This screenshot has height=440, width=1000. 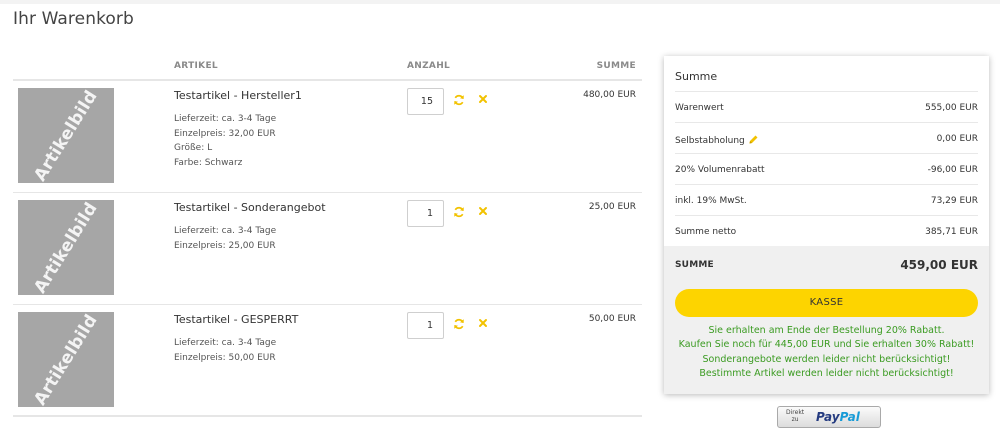 What do you see at coordinates (795, 416) in the screenshot?
I see `paypal-direct-label: Direkt zu` at bounding box center [795, 416].